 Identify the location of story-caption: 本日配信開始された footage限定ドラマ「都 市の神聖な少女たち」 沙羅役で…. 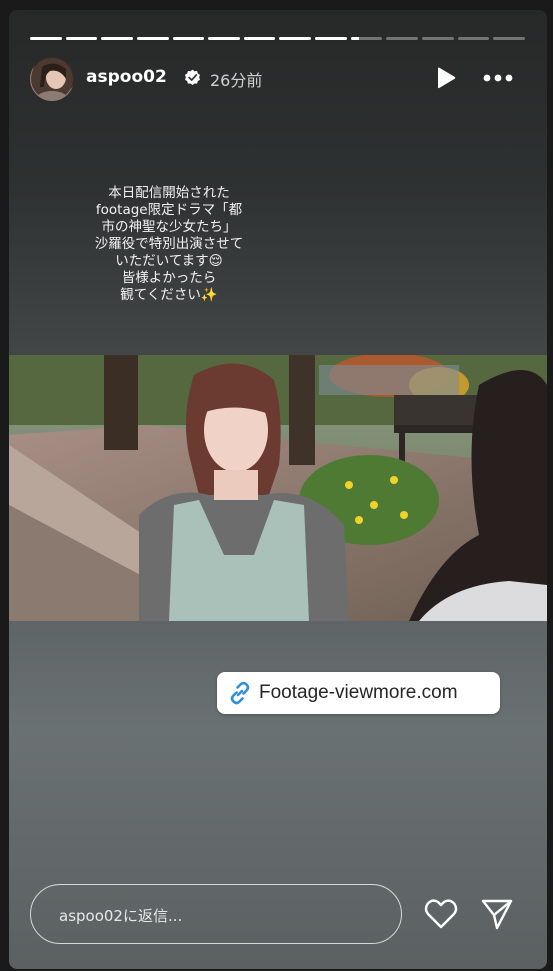
(169, 244).